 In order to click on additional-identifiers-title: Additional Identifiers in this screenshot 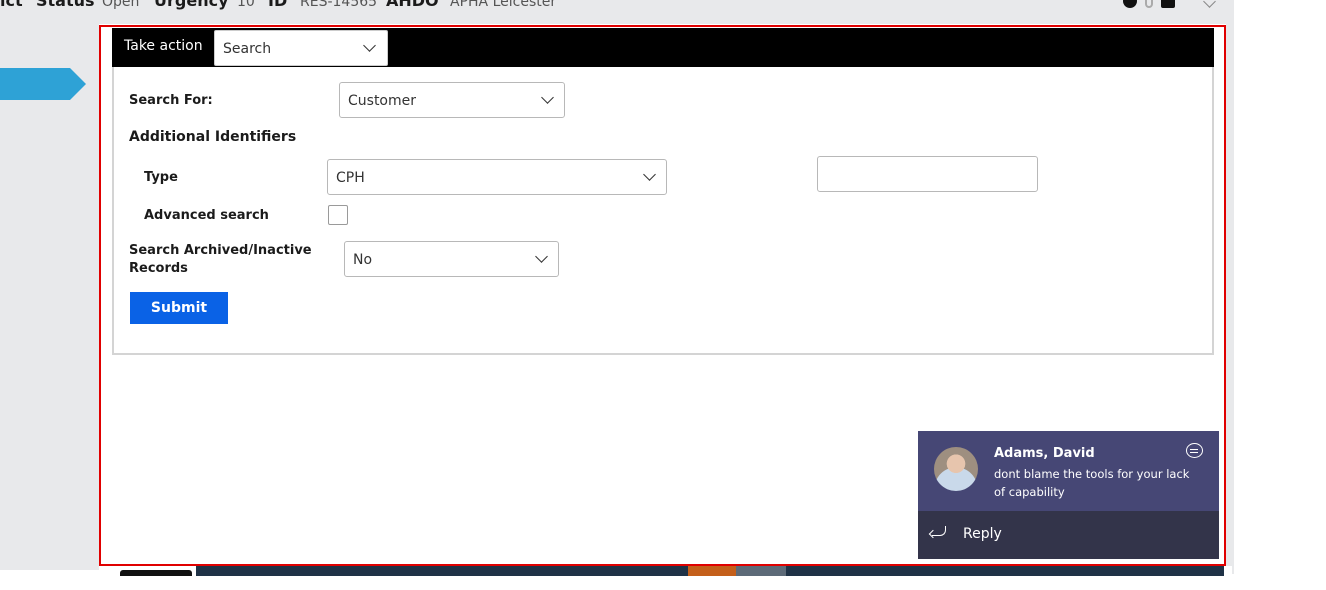, I will do `click(213, 137)`.